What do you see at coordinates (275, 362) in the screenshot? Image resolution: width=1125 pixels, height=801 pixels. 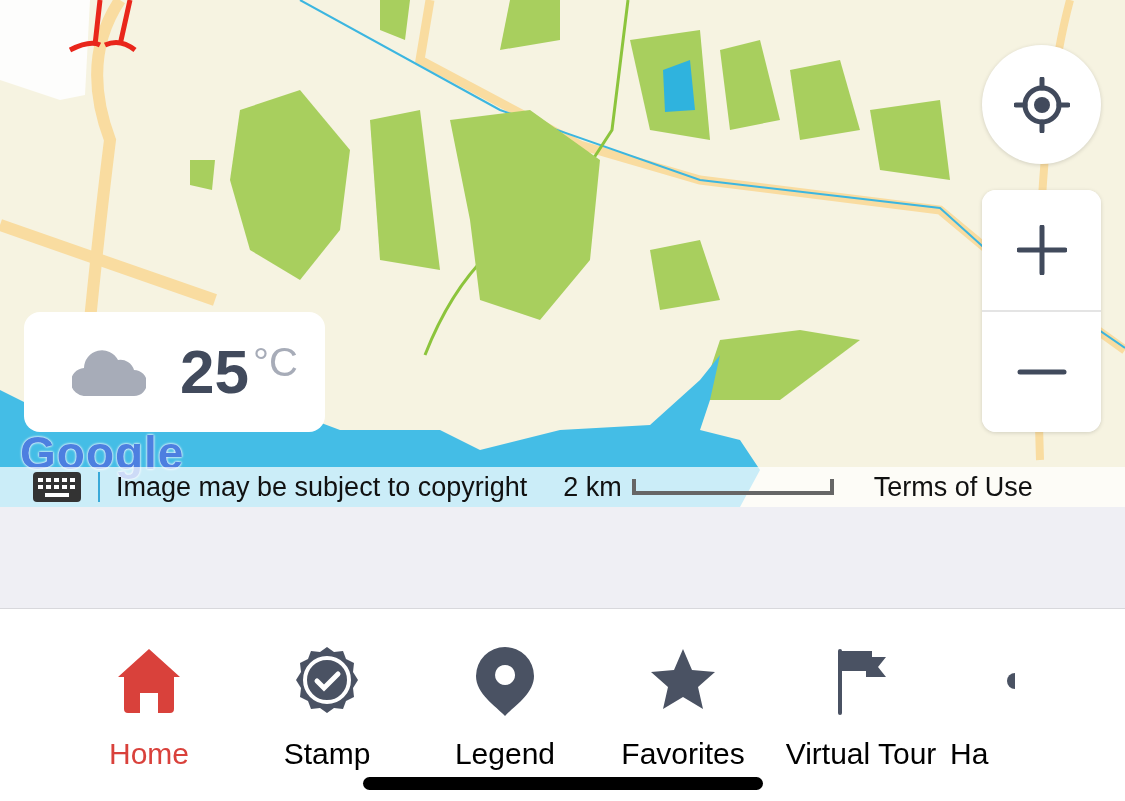 I see `temperature-unit: °C` at bounding box center [275, 362].